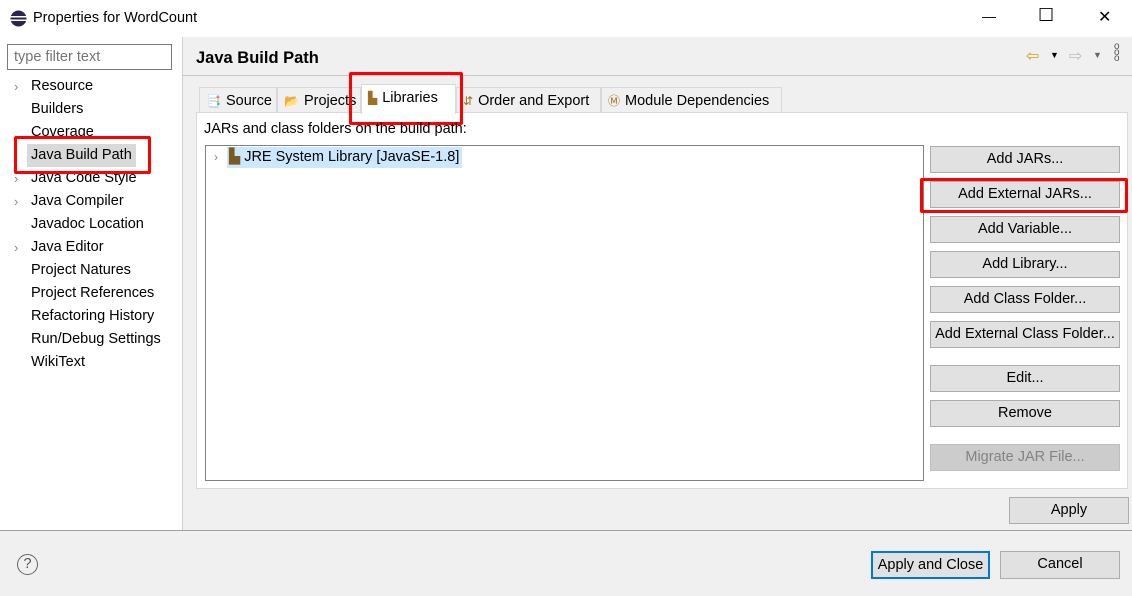 The height and width of the screenshot is (596, 1132). What do you see at coordinates (468, 101) in the screenshot?
I see `tab-icon: ⇵` at bounding box center [468, 101].